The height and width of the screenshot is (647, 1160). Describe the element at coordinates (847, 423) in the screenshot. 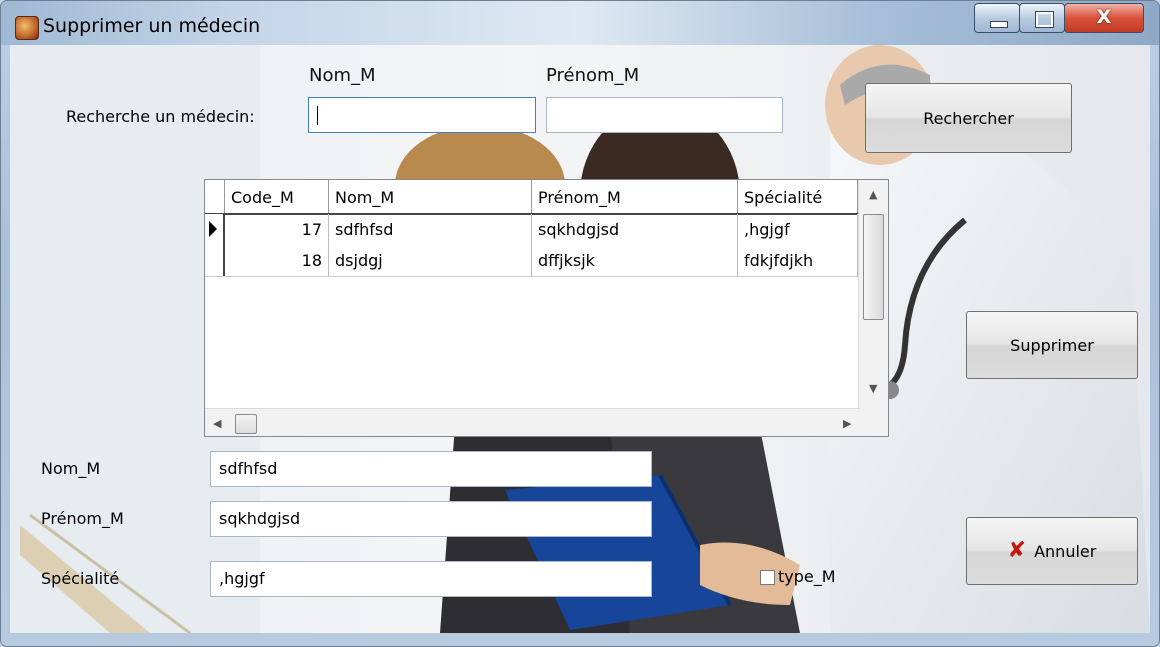

I see `scroll-right-icon: ▶` at that location.